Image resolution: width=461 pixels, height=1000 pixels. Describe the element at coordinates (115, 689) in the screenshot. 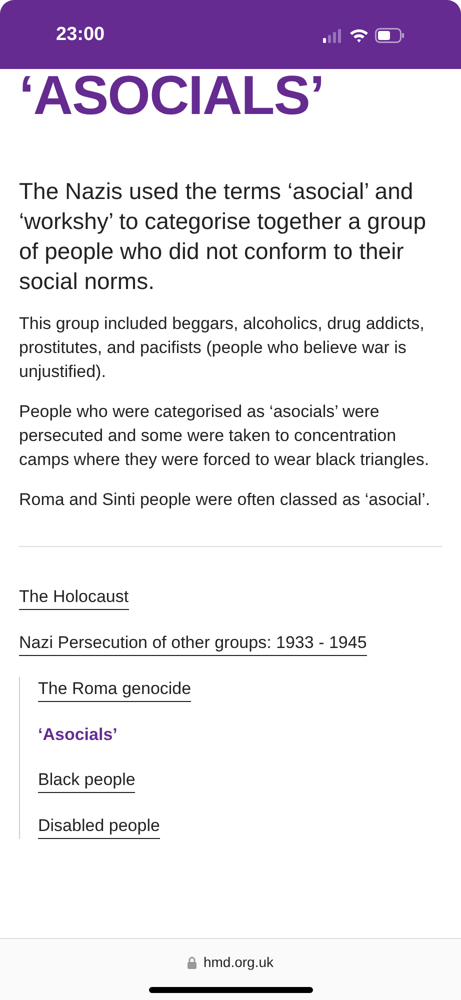

I see `nav-link: The Roma genocide` at that location.